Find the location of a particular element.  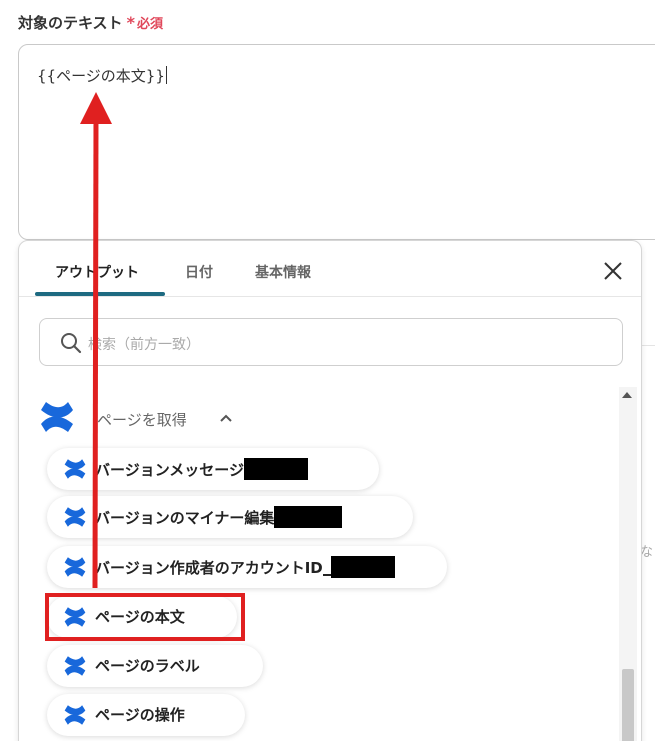

field-label: 対象のテキスト * 必須 is located at coordinates (90, 22).